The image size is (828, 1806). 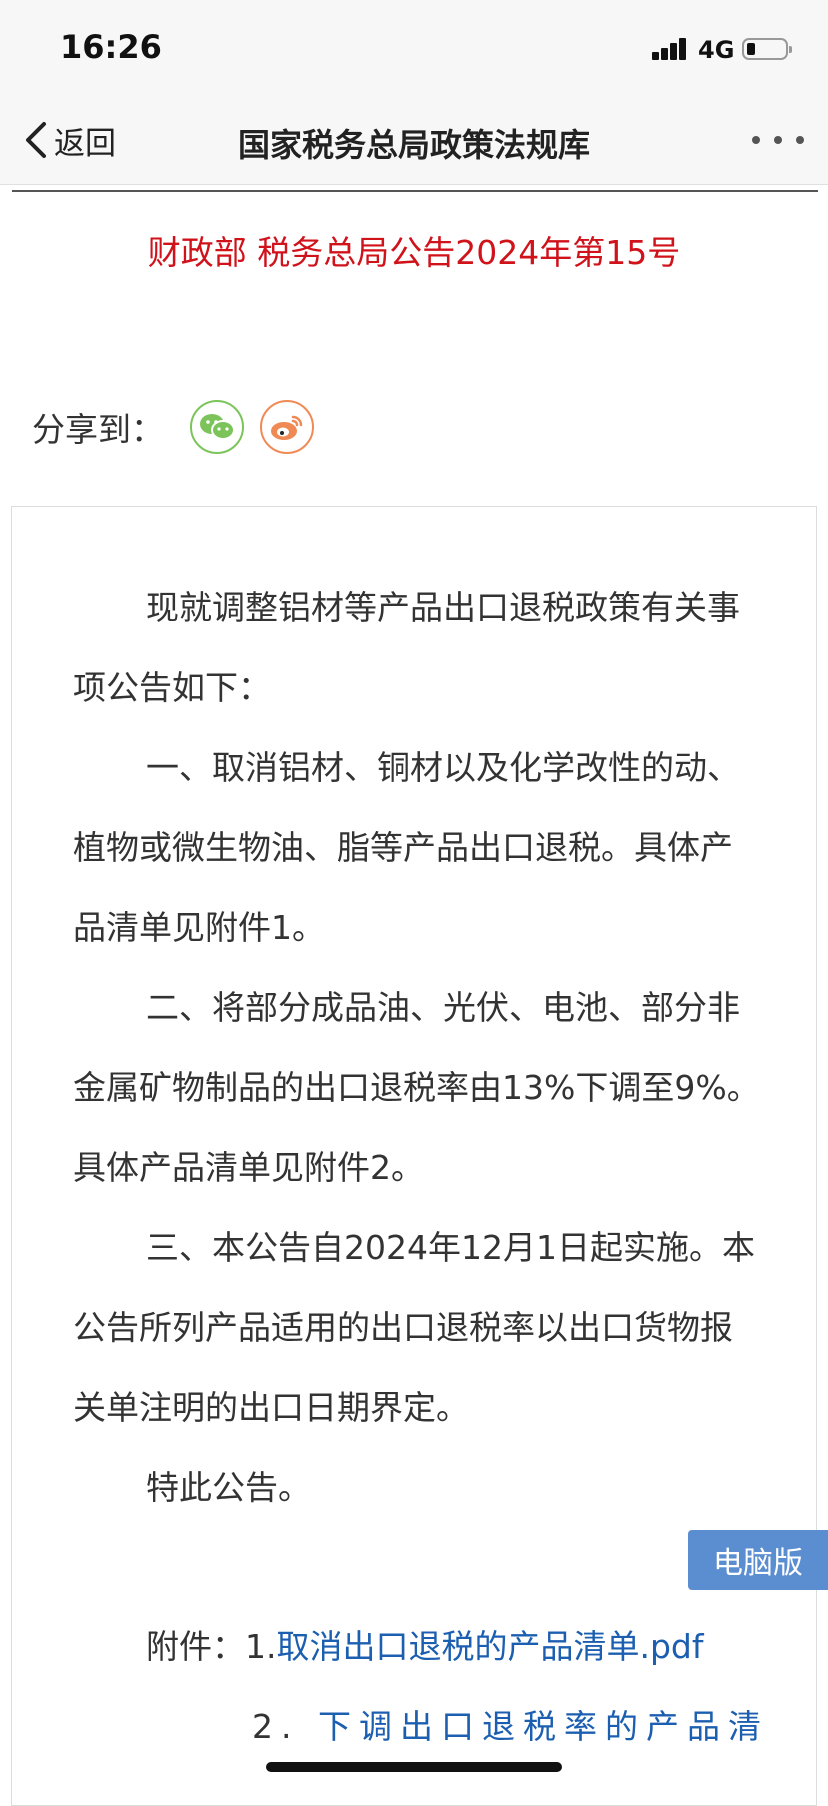 What do you see at coordinates (415, 191) in the screenshot?
I see `title-divider` at bounding box center [415, 191].